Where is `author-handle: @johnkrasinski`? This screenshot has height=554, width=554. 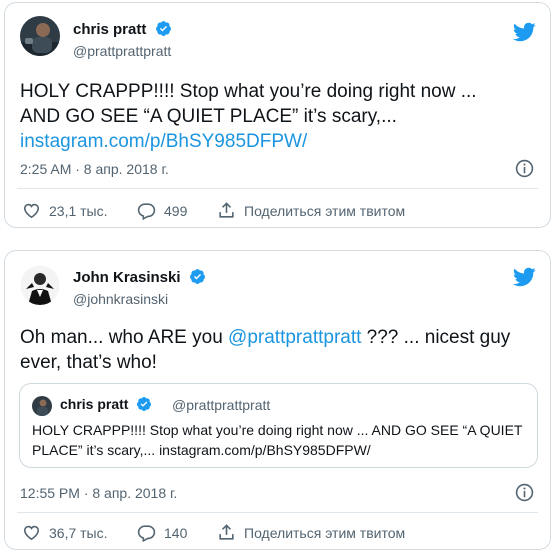 author-handle: @johnkrasinski is located at coordinates (120, 299).